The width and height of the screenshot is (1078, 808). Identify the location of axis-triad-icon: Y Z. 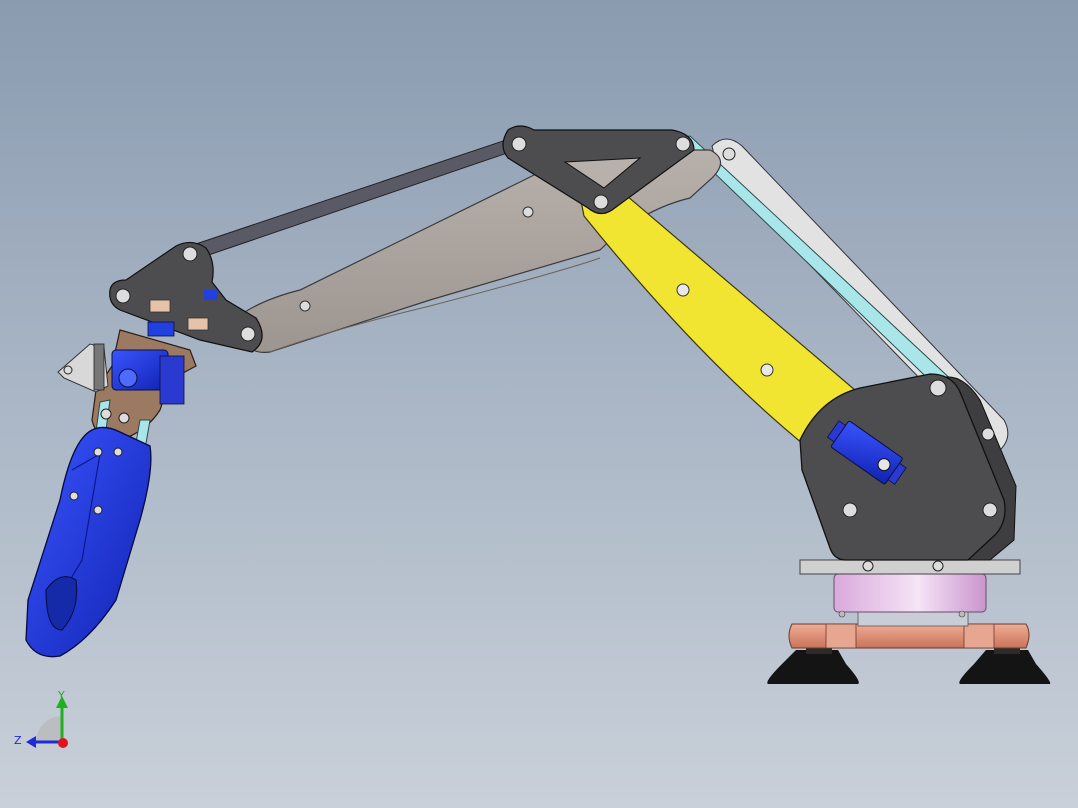
(41, 718).